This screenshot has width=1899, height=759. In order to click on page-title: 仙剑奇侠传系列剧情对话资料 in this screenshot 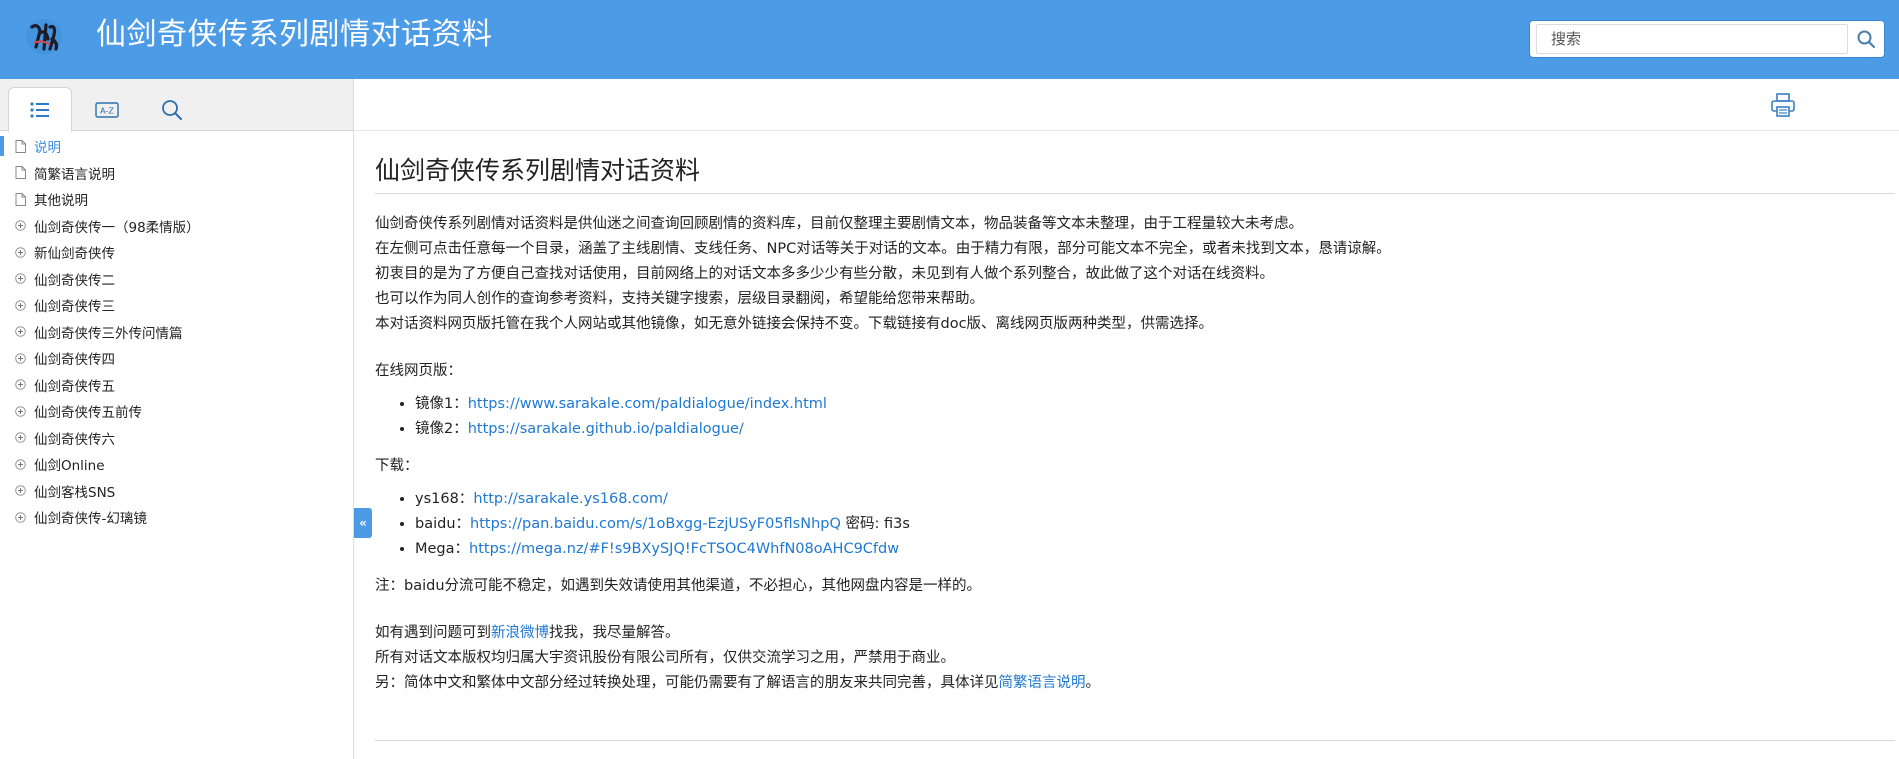, I will do `click(1135, 172)`.